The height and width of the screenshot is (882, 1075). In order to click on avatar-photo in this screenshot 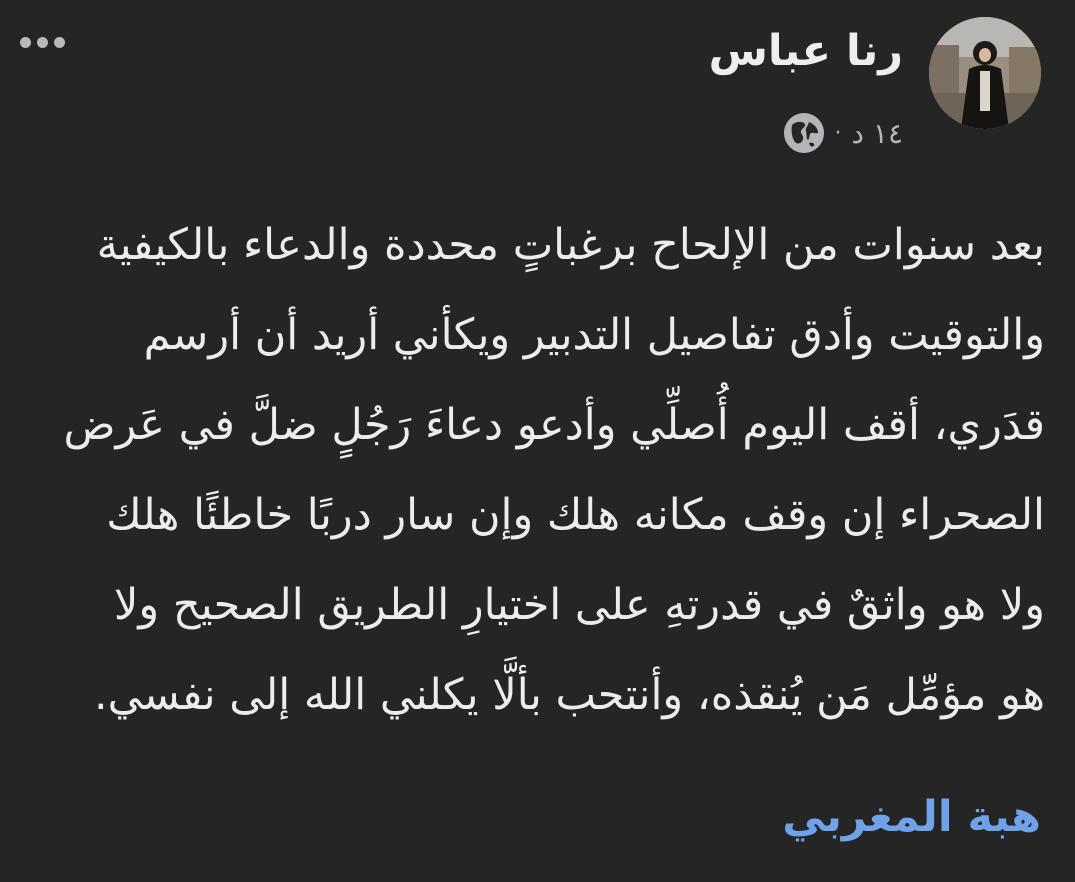, I will do `click(985, 73)`.